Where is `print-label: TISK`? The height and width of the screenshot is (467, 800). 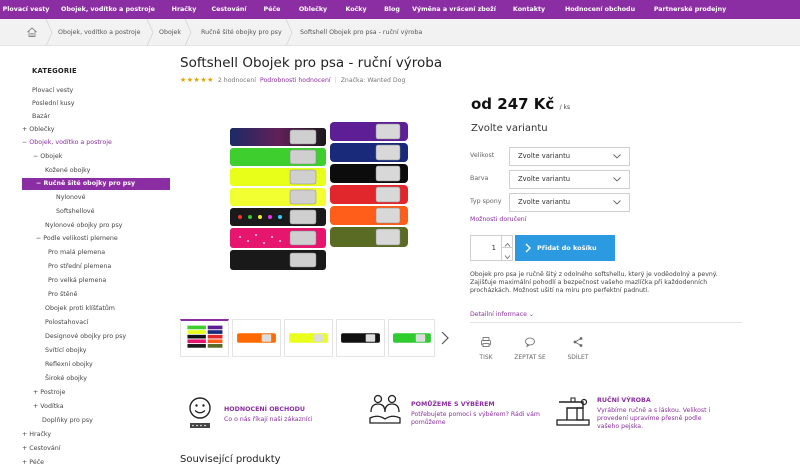 print-label: TISK is located at coordinates (486, 357).